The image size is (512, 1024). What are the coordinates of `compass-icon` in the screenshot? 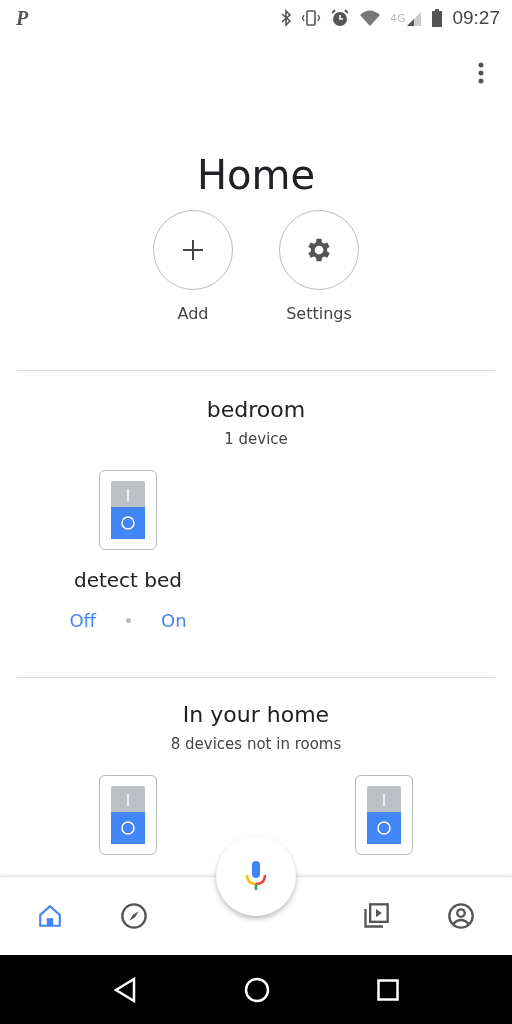 It's located at (134, 916).